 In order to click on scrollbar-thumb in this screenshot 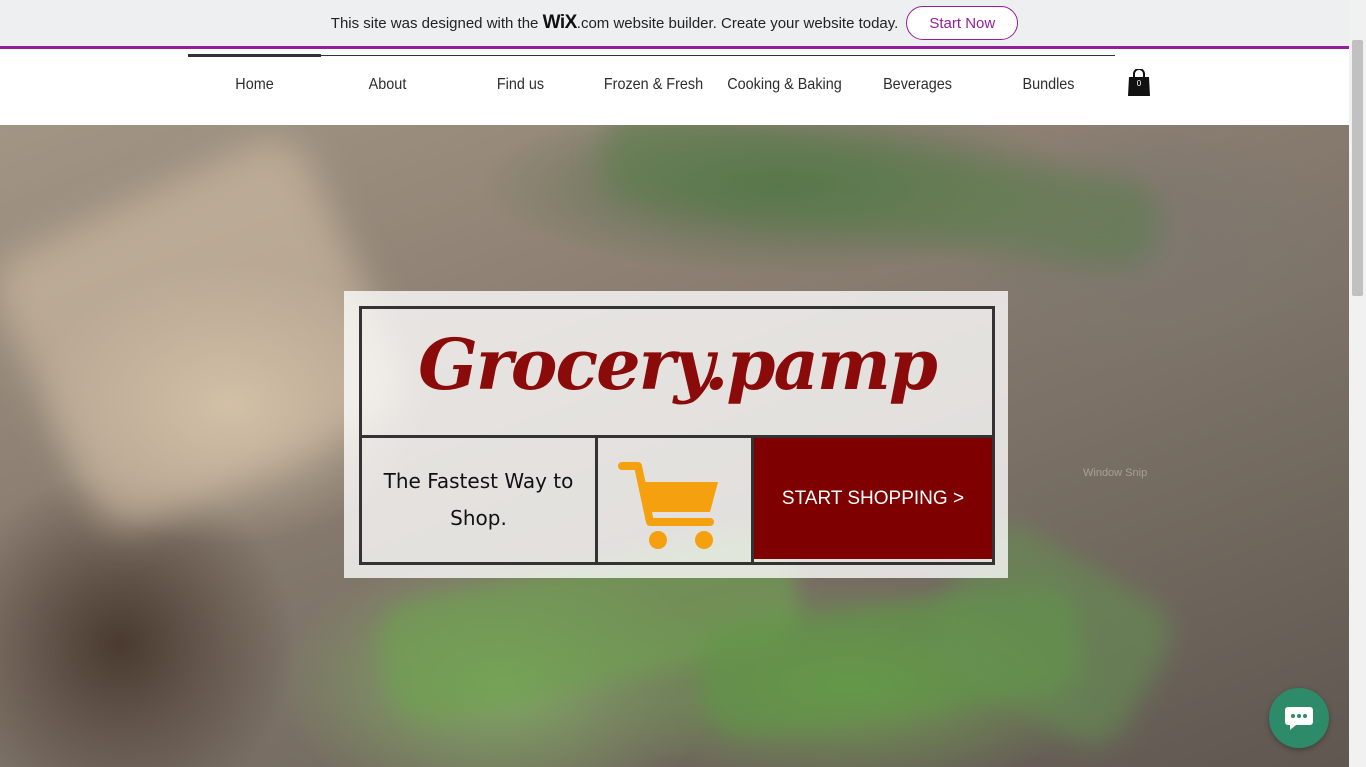, I will do `click(1357, 168)`.